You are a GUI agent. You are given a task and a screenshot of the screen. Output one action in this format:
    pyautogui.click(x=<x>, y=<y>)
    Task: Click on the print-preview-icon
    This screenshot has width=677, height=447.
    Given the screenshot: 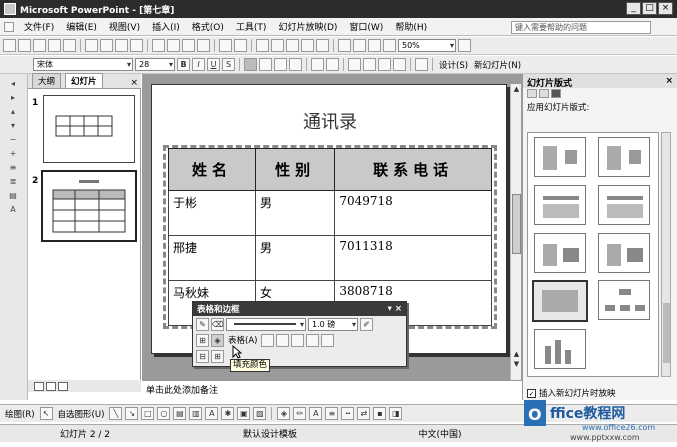 What is the action you would take?
    pyautogui.click(x=106, y=45)
    